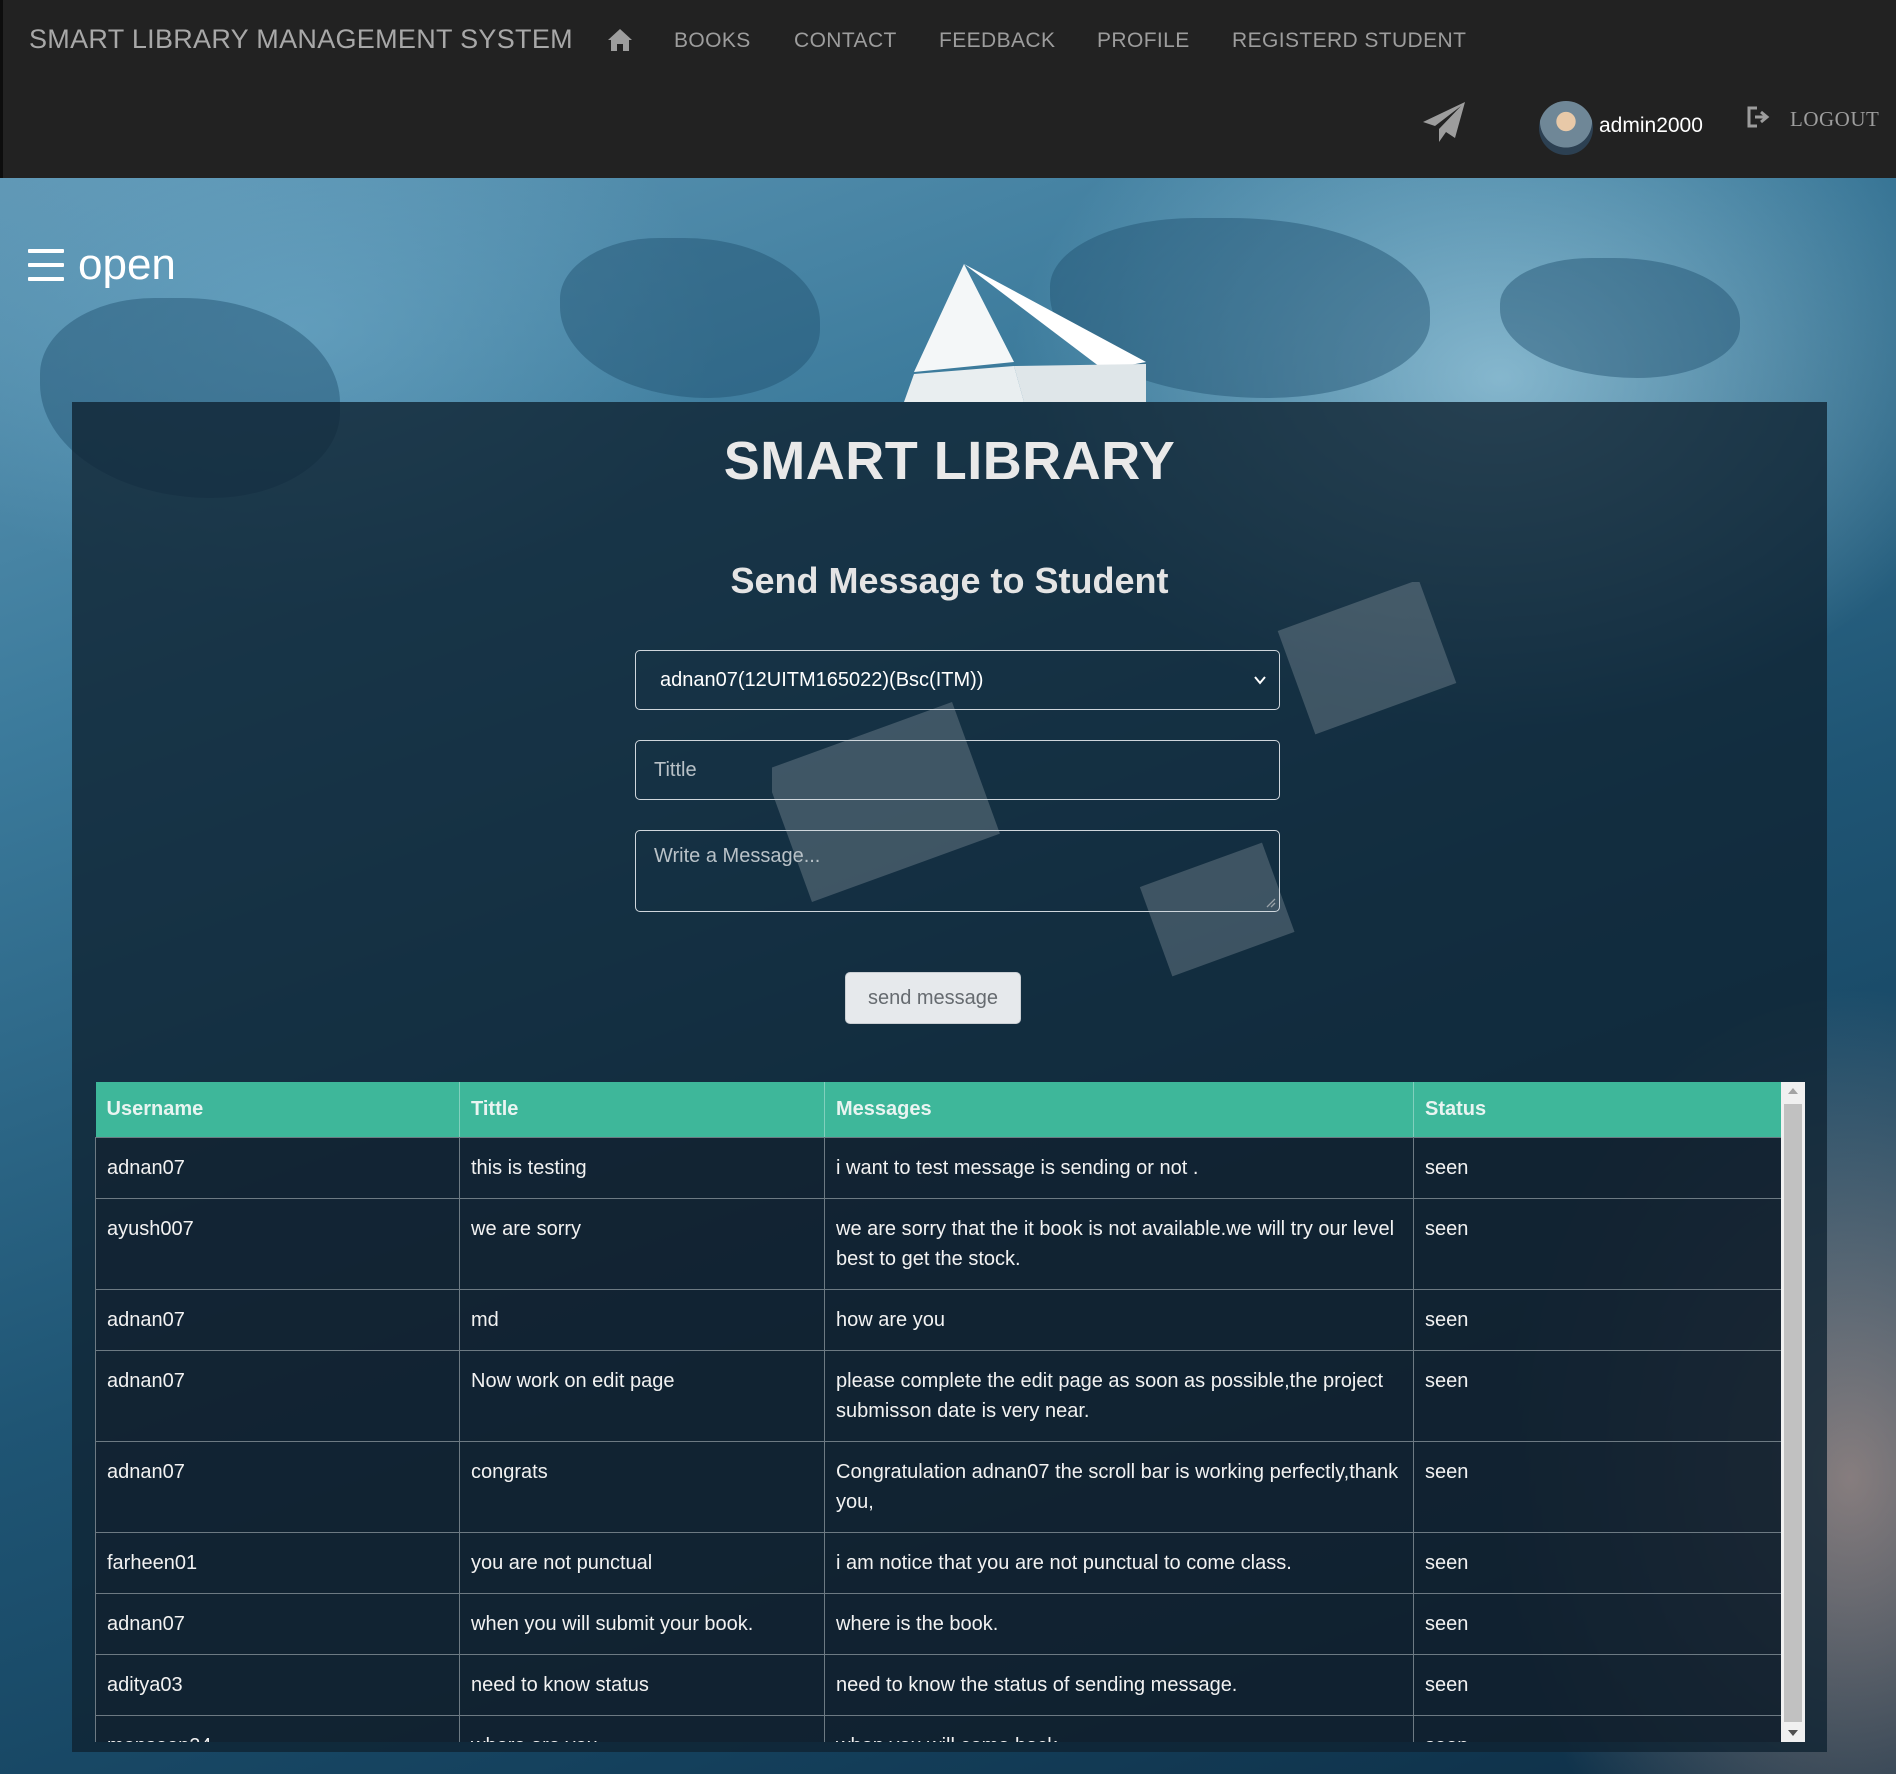 The width and height of the screenshot is (1896, 1774). Describe the element at coordinates (642, 1109) in the screenshot. I see `header-title: Tittle` at that location.